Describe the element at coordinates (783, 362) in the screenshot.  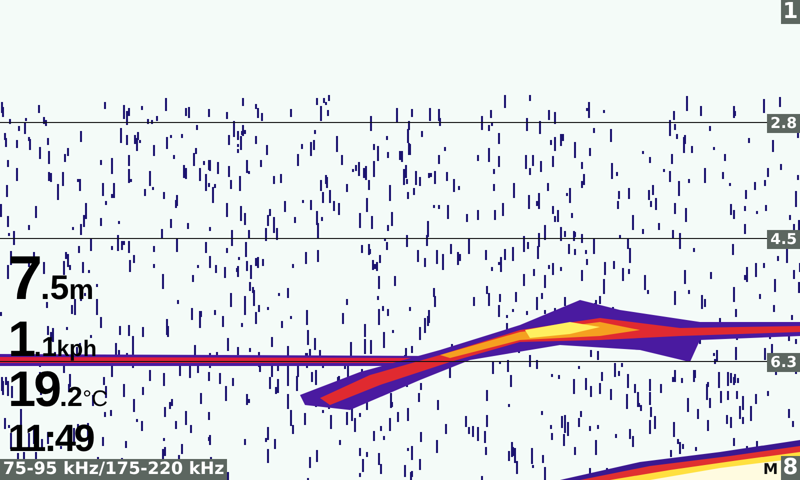
I see `depth-line-label: 6.3` at that location.